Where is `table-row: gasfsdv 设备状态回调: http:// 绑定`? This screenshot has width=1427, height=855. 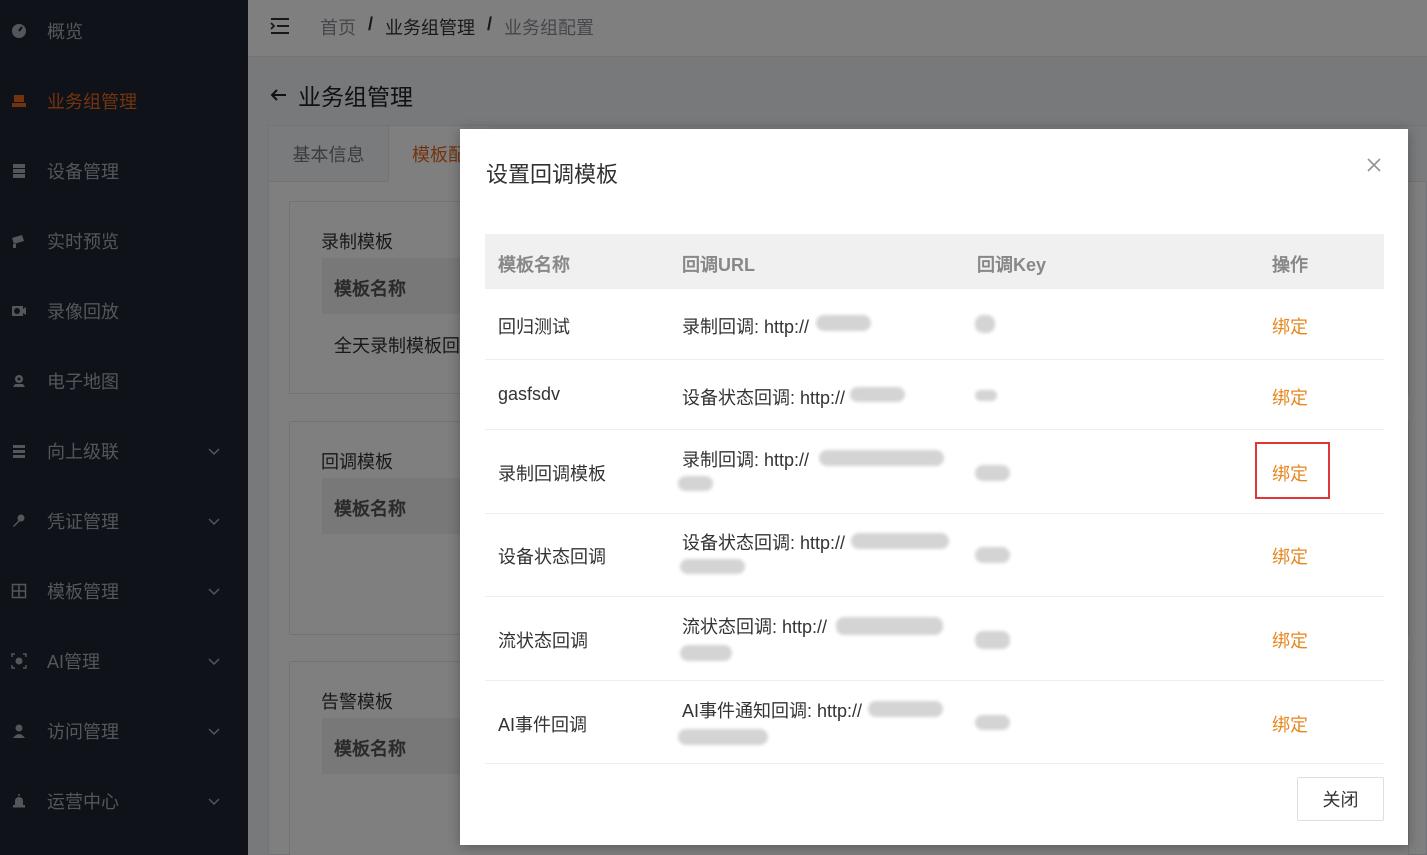
table-row: gasfsdv 设备状态回调: http:// 绑定 is located at coordinates (934, 395).